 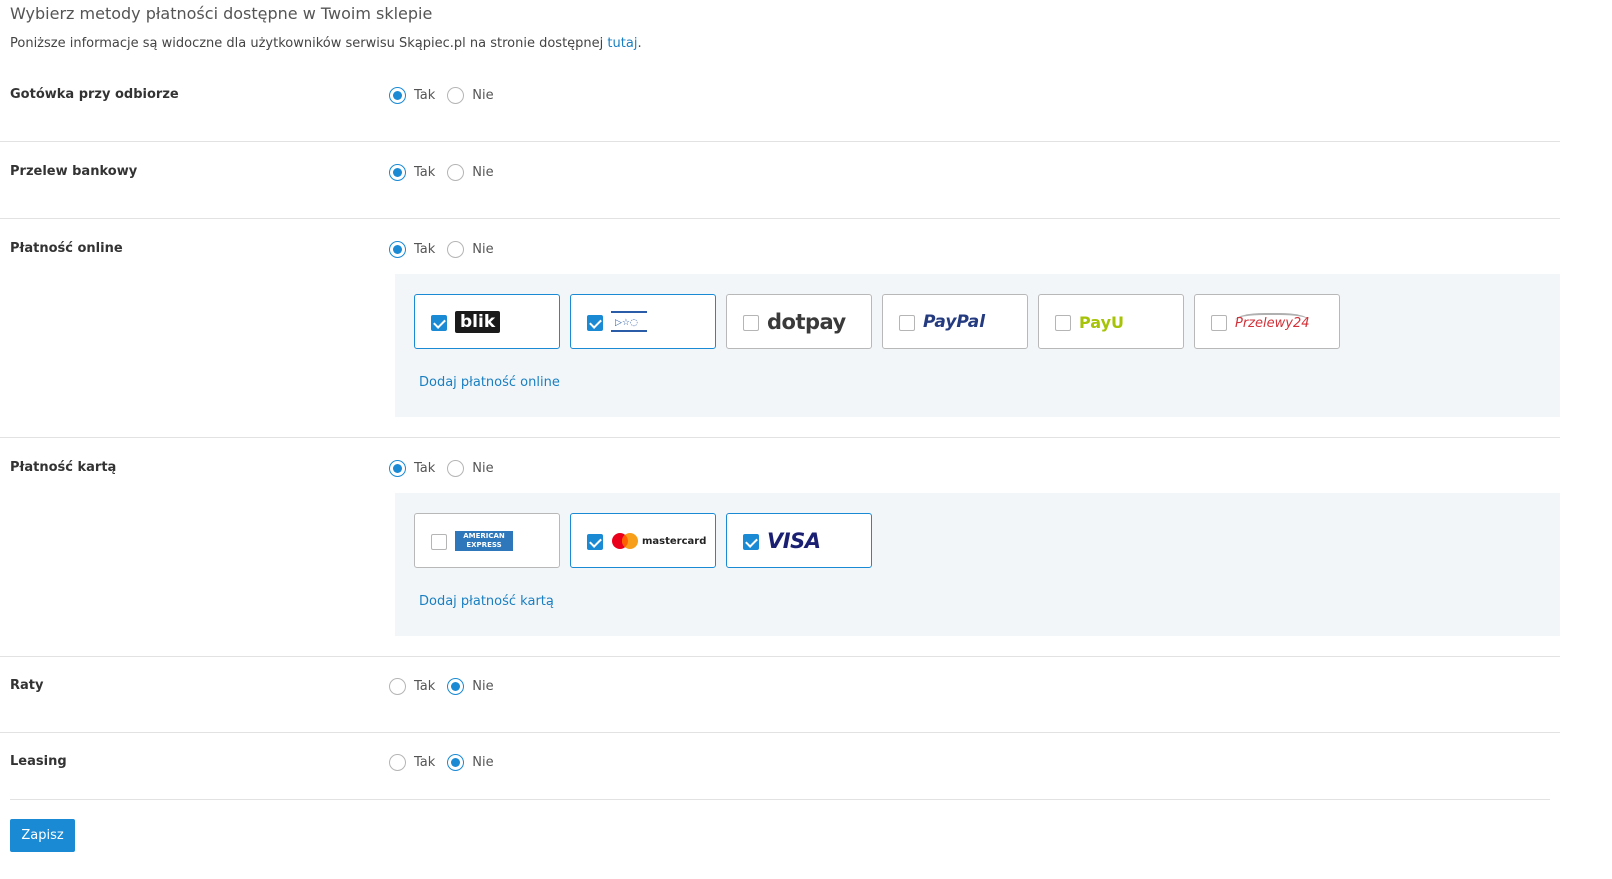 What do you see at coordinates (470, 686) in the screenshot?
I see `radio-installments-no: Nie` at bounding box center [470, 686].